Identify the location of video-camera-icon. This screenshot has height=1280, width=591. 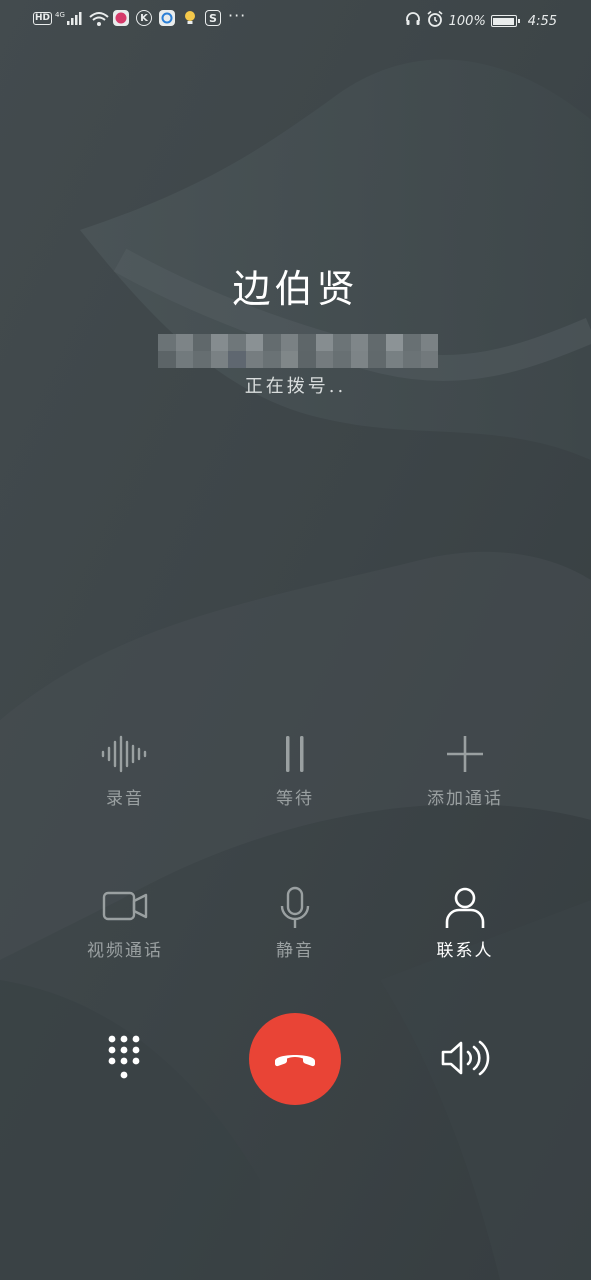
(125, 908).